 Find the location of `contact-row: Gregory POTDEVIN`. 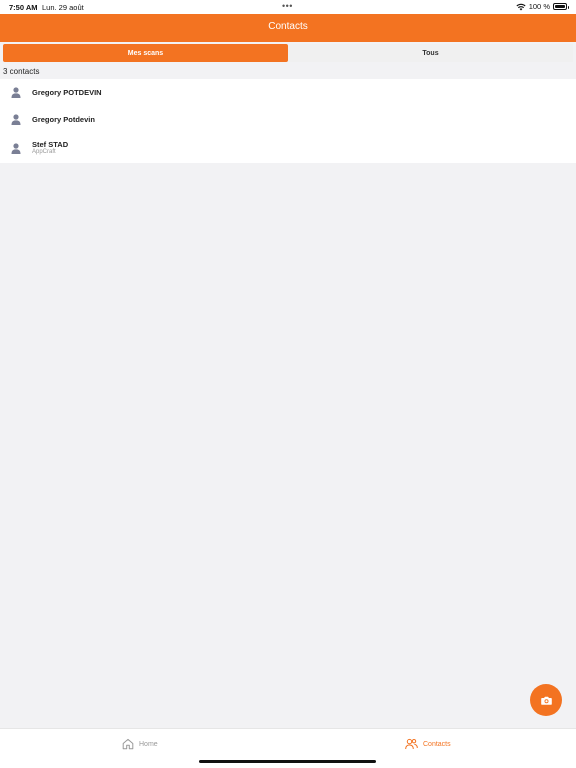

contact-row: Gregory POTDEVIN is located at coordinates (288, 92).